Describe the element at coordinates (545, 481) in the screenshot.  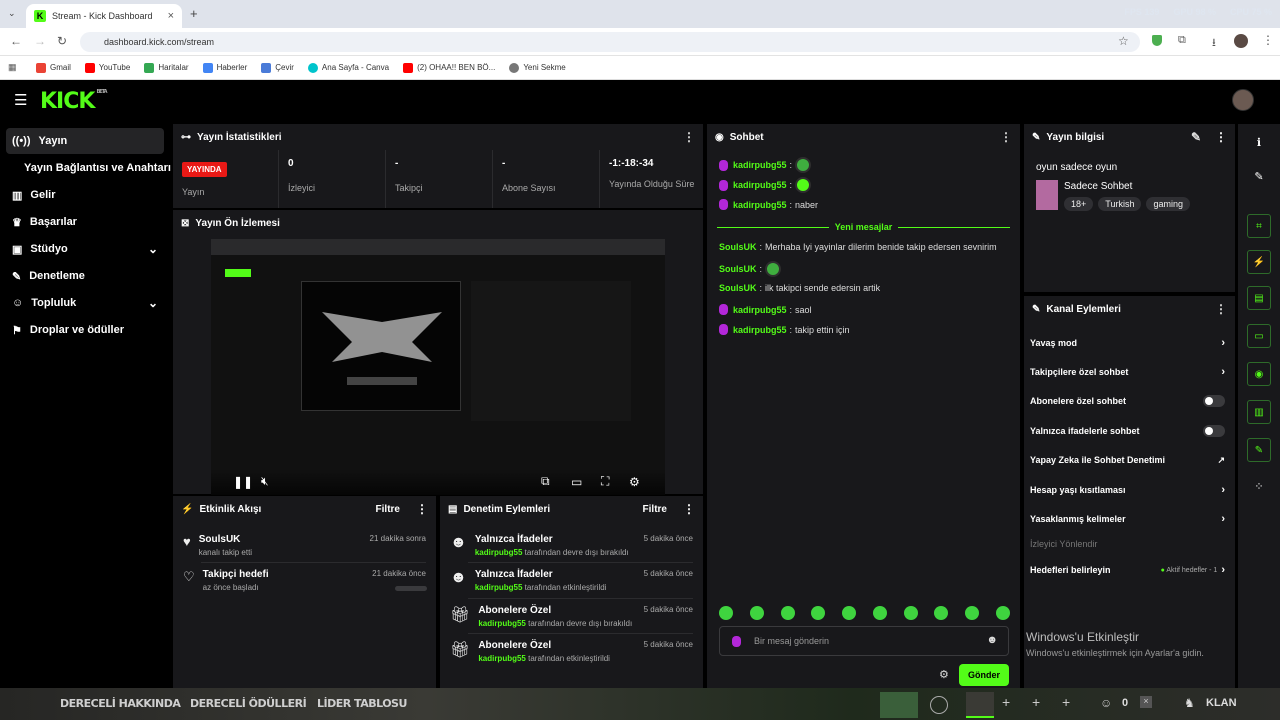
I see `pip-icon: ⧉` at that location.